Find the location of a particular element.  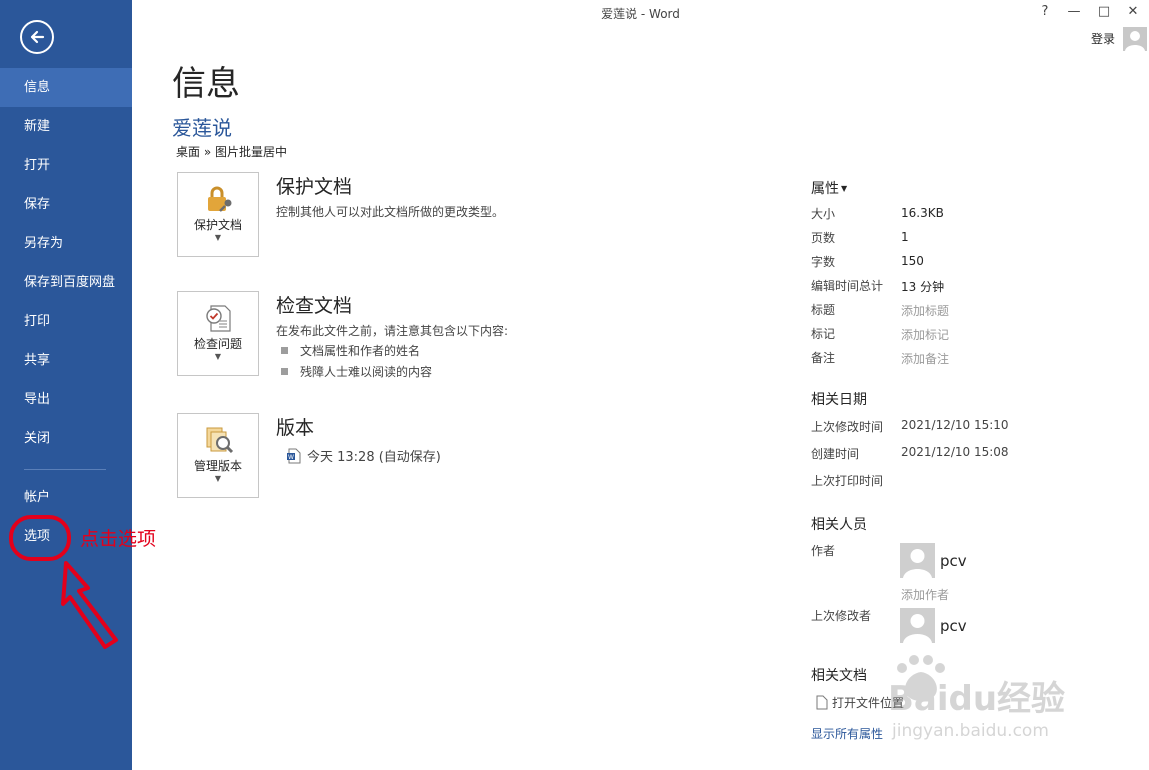

word-document-icon: W is located at coordinates (294, 456).